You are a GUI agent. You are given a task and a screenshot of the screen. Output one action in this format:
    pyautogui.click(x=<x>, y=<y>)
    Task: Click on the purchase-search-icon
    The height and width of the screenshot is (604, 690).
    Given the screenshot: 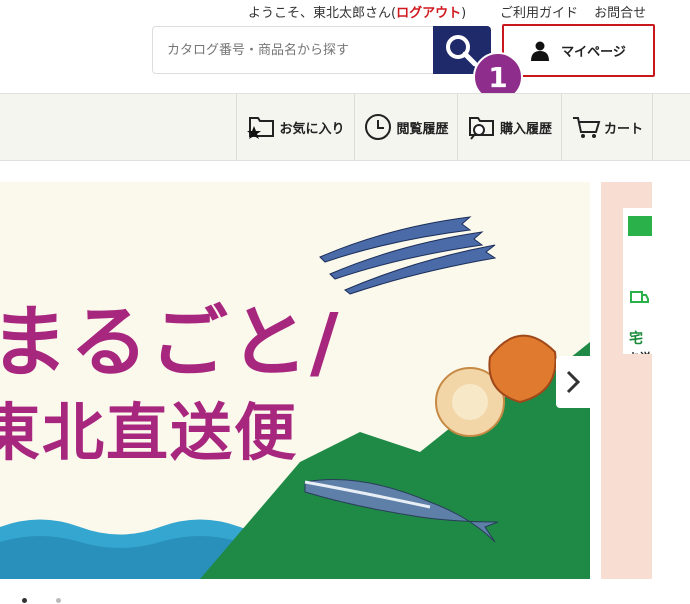 What is the action you would take?
    pyautogui.click(x=481, y=128)
    